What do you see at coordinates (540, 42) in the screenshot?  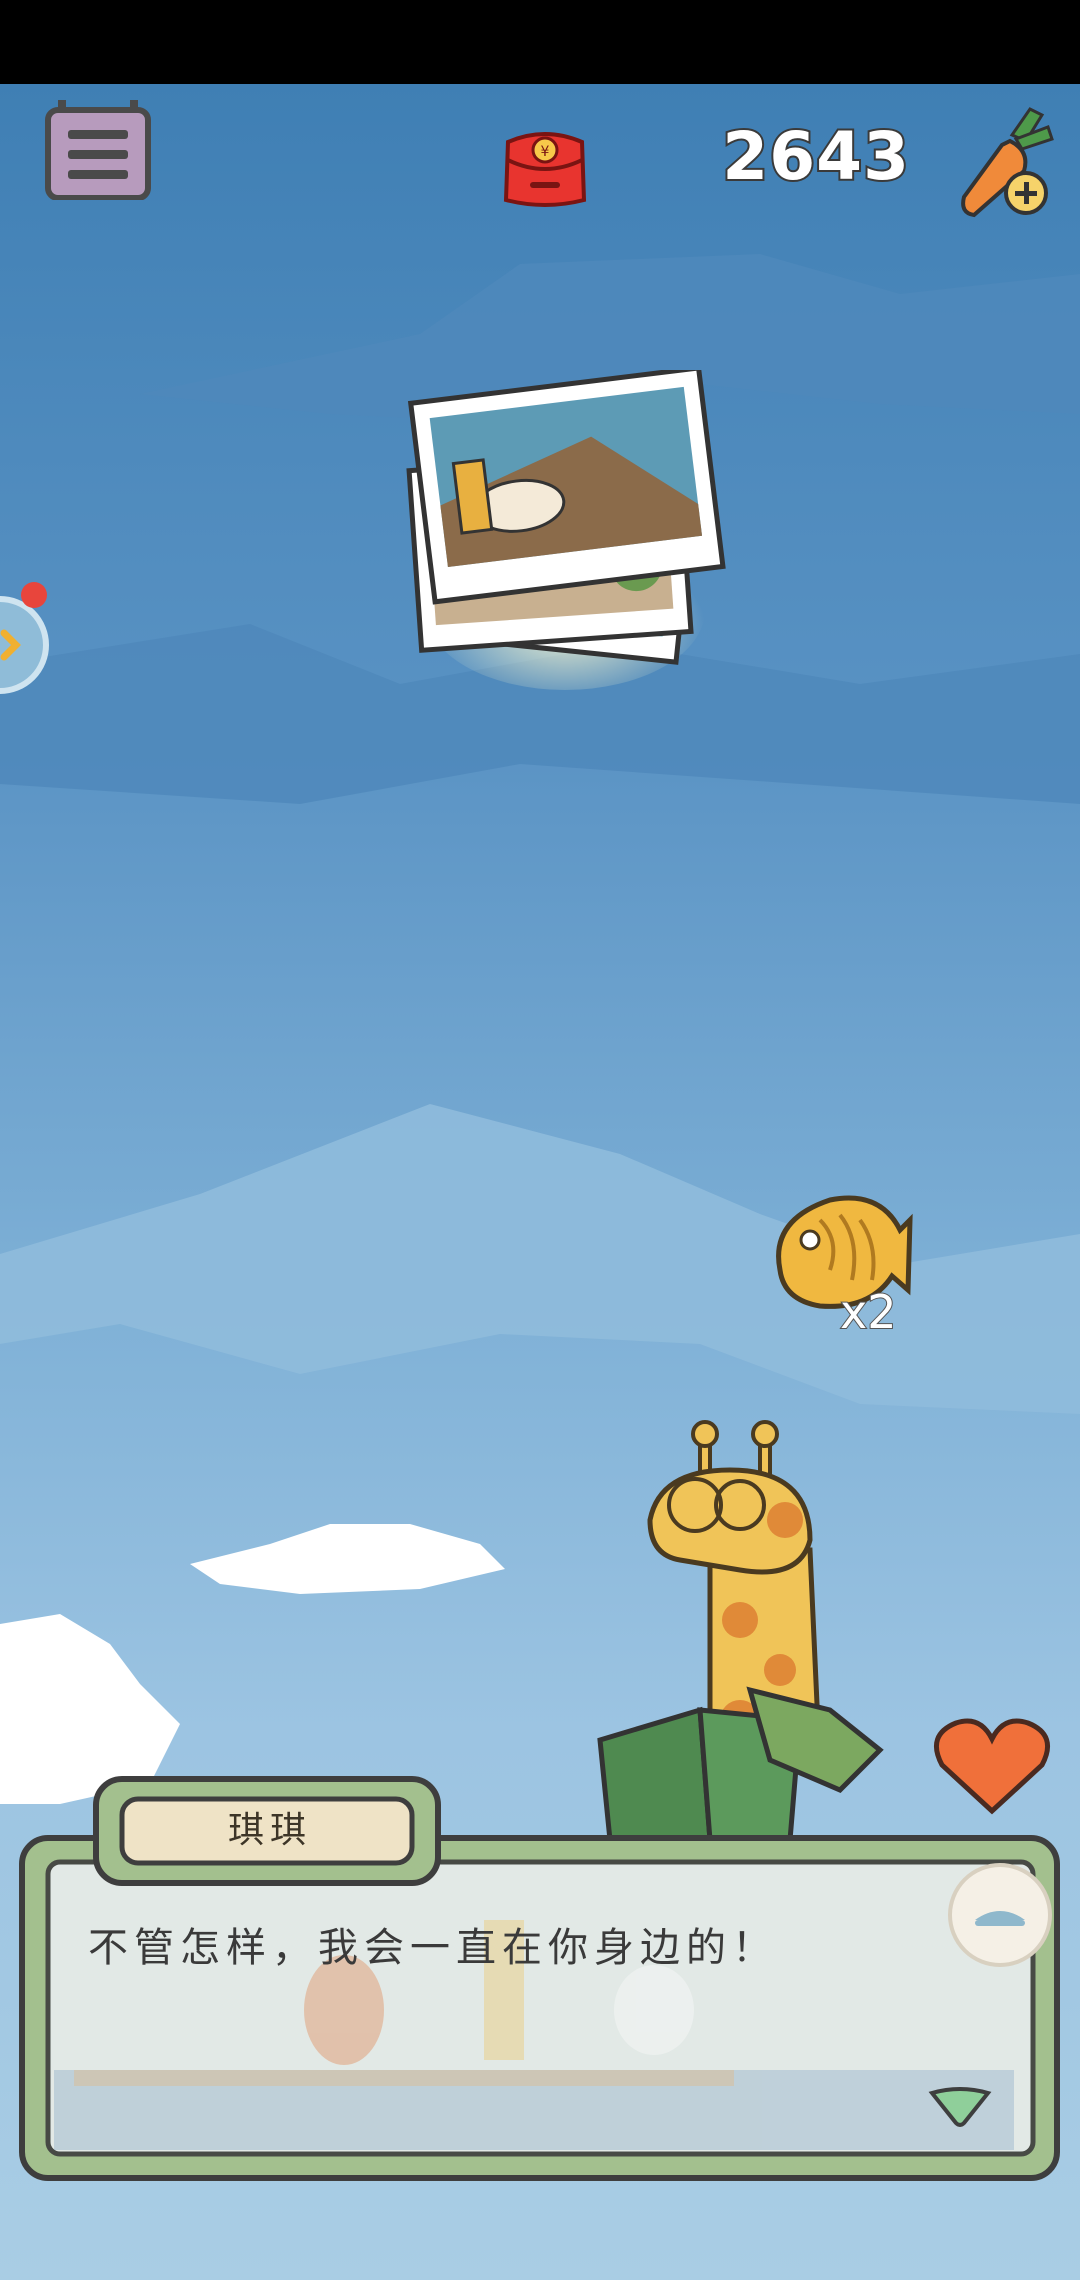 I see `status-bar` at bounding box center [540, 42].